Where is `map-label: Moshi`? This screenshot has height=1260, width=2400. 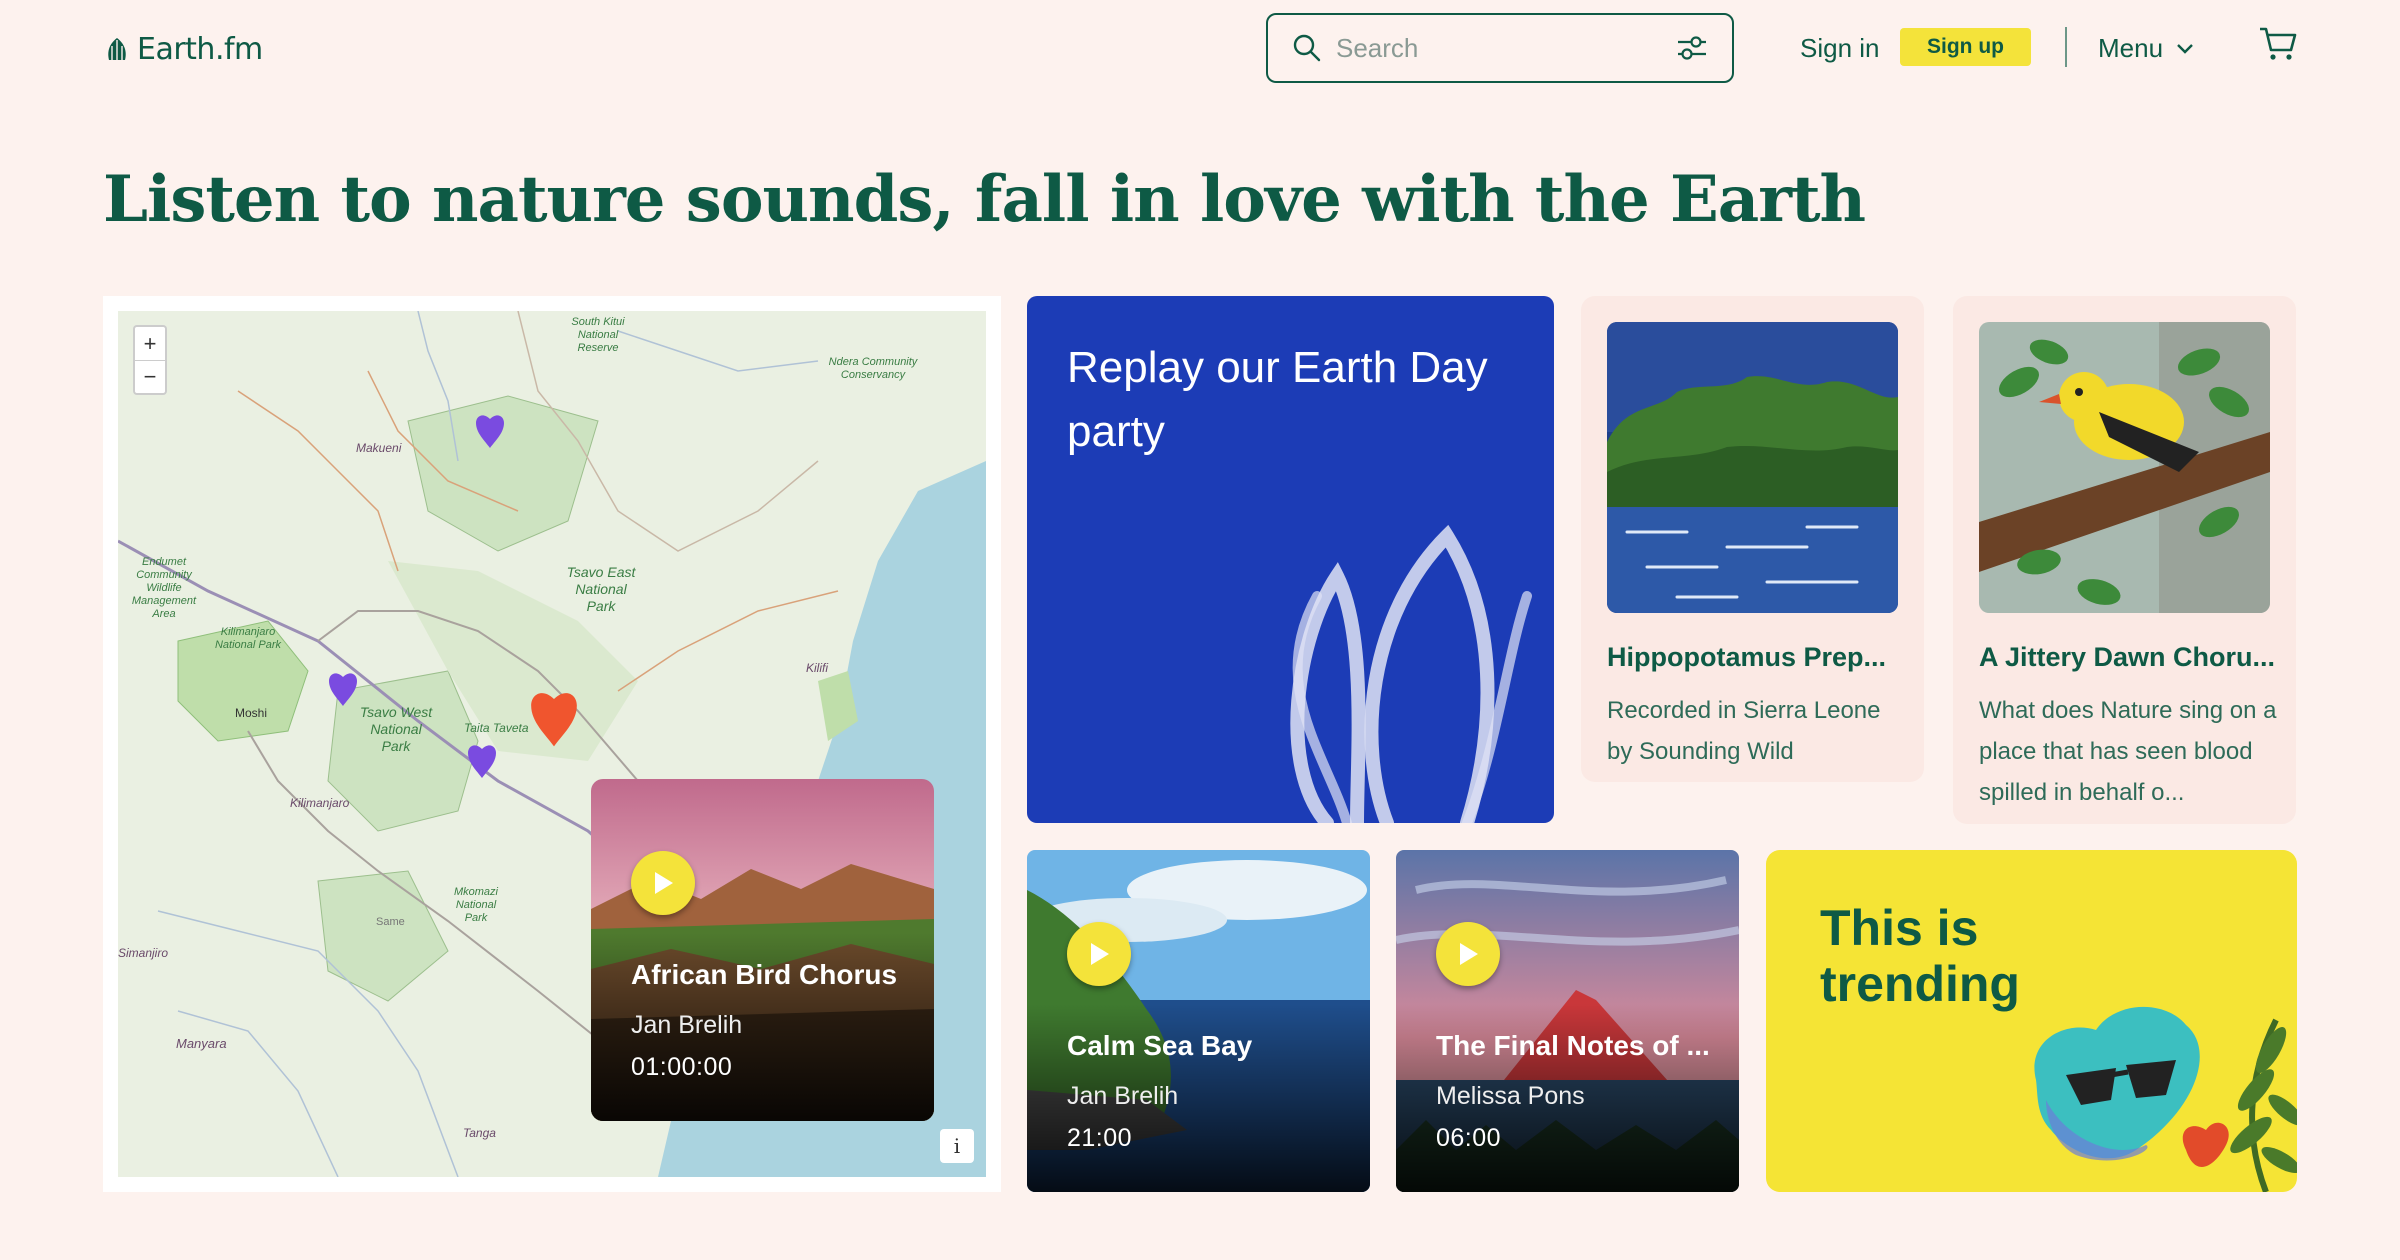
map-label: Moshi is located at coordinates (251, 713).